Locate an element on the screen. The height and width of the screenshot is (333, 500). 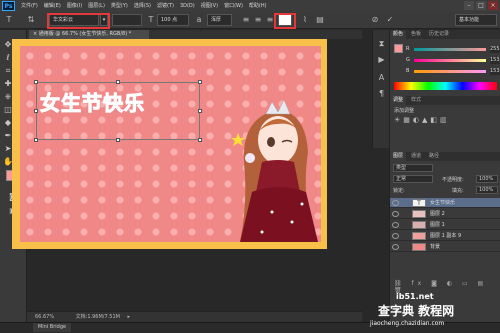
layer-row: 图层 1 is located at coordinates (445, 225).